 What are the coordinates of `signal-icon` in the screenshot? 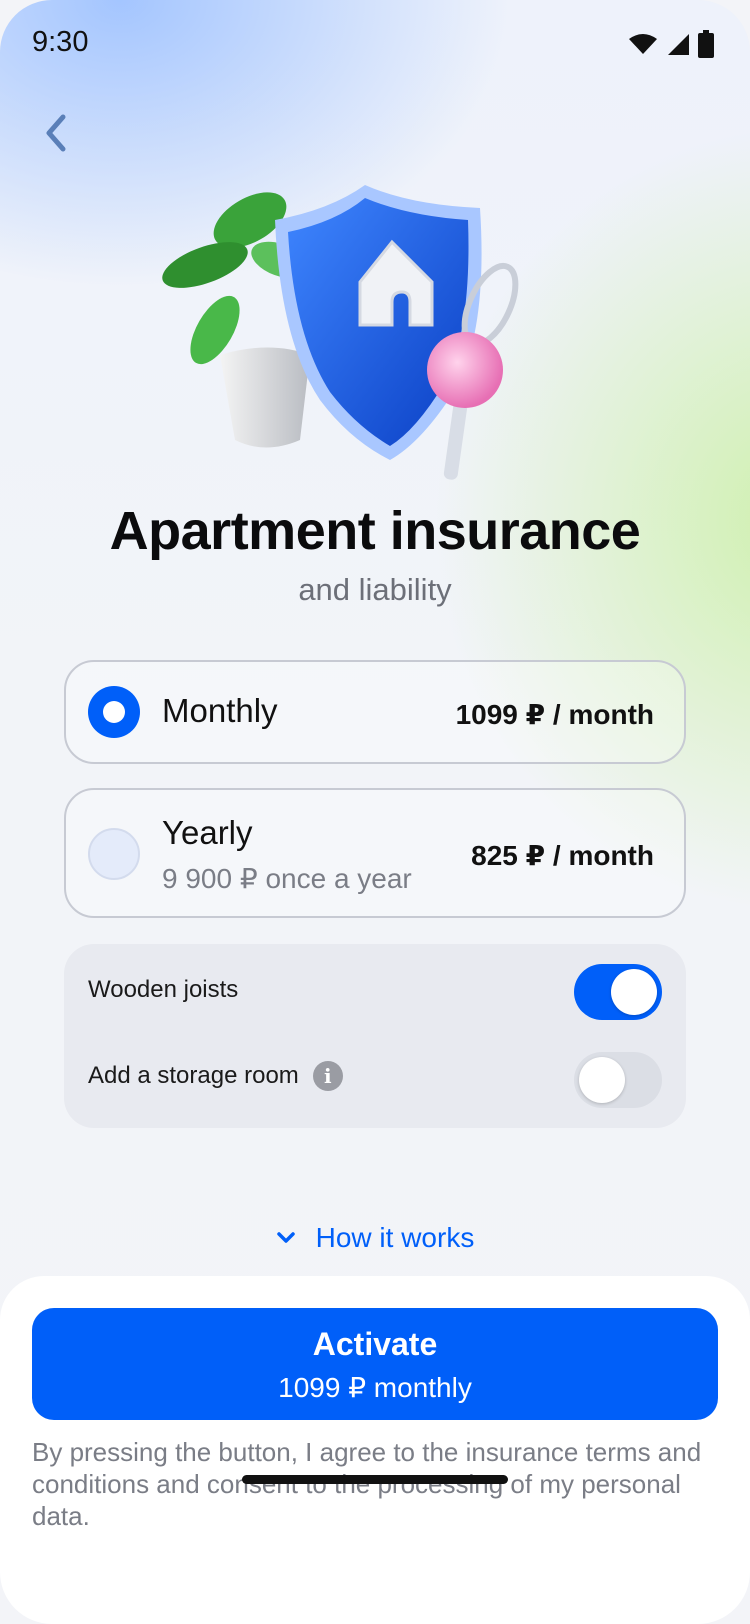 It's located at (678, 44).